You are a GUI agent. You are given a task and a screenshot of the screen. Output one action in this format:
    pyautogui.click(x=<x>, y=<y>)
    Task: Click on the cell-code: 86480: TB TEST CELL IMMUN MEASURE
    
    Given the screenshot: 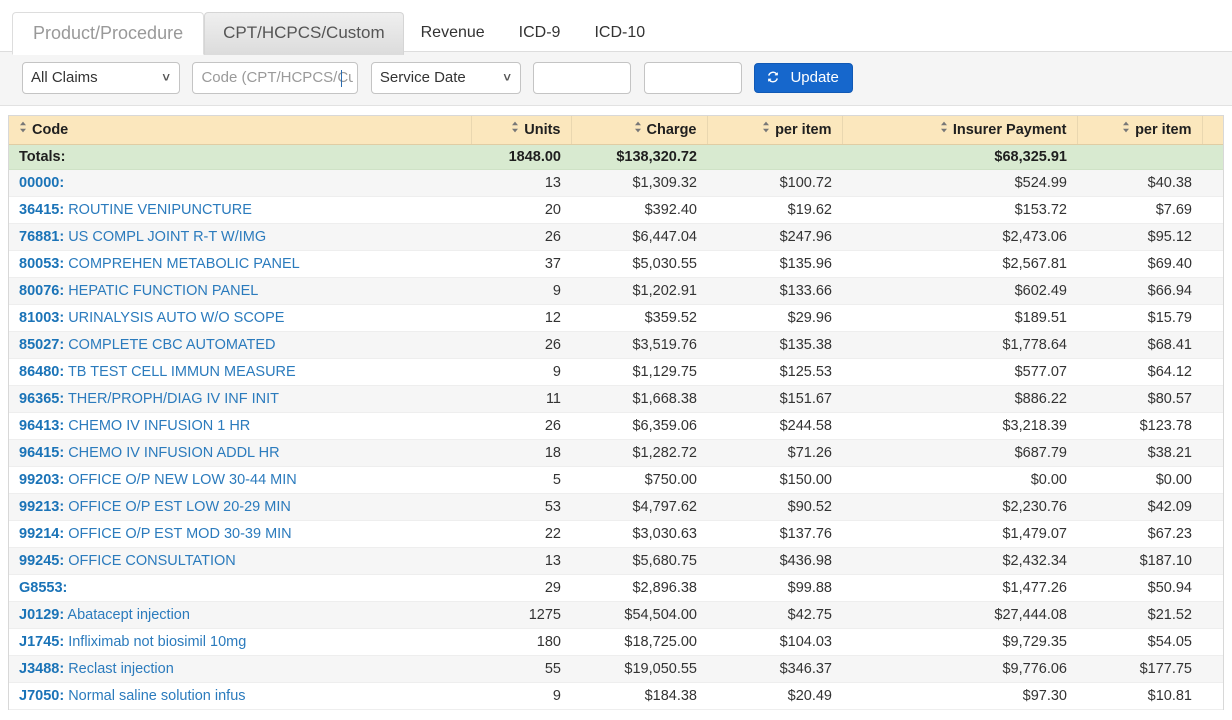 What is the action you would take?
    pyautogui.click(x=240, y=372)
    